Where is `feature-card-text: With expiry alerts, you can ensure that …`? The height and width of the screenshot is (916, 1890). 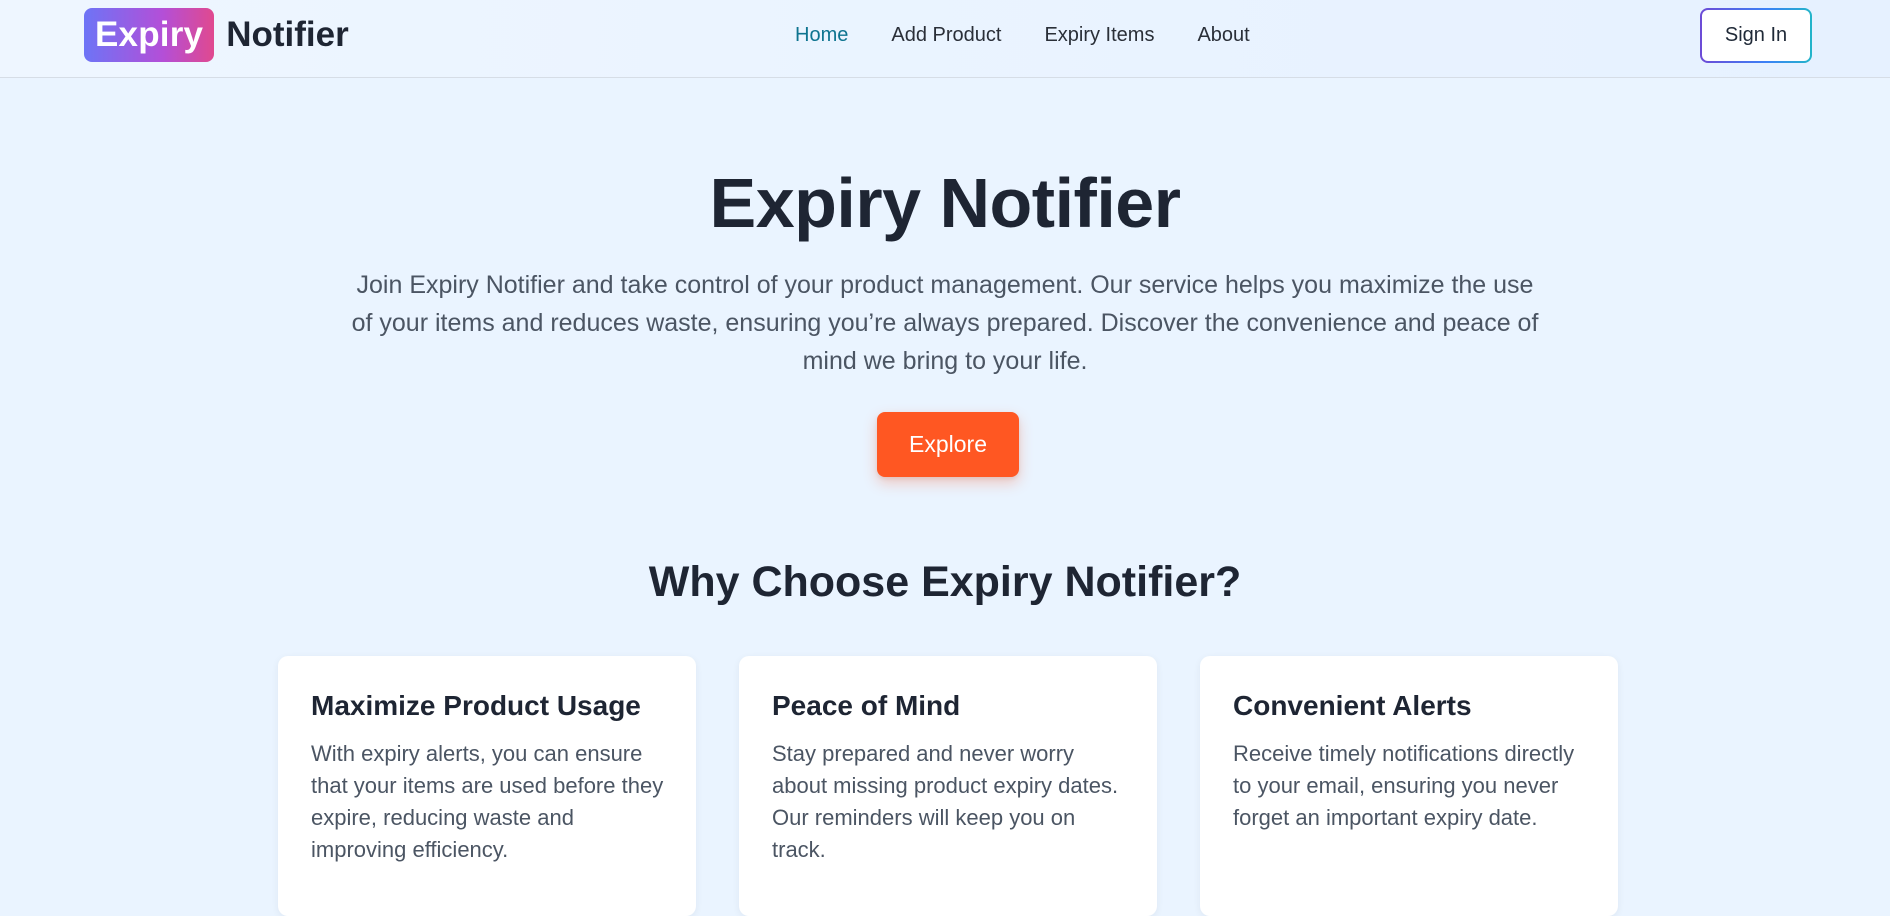
feature-card-text: With expiry alerts, you can ensure that … is located at coordinates (487, 801).